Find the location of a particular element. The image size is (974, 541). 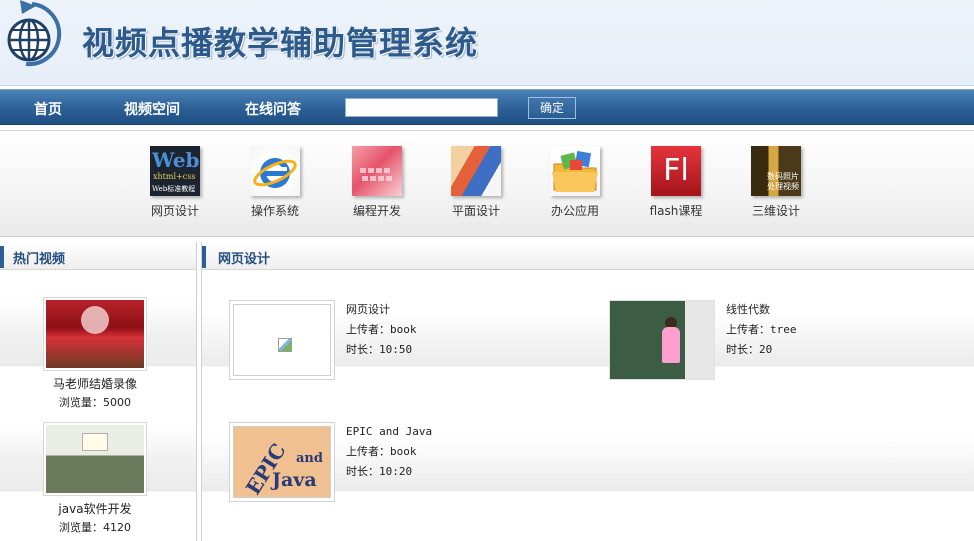

hot-video-item: java软件开发 浏览量：4120 is located at coordinates (95, 478).